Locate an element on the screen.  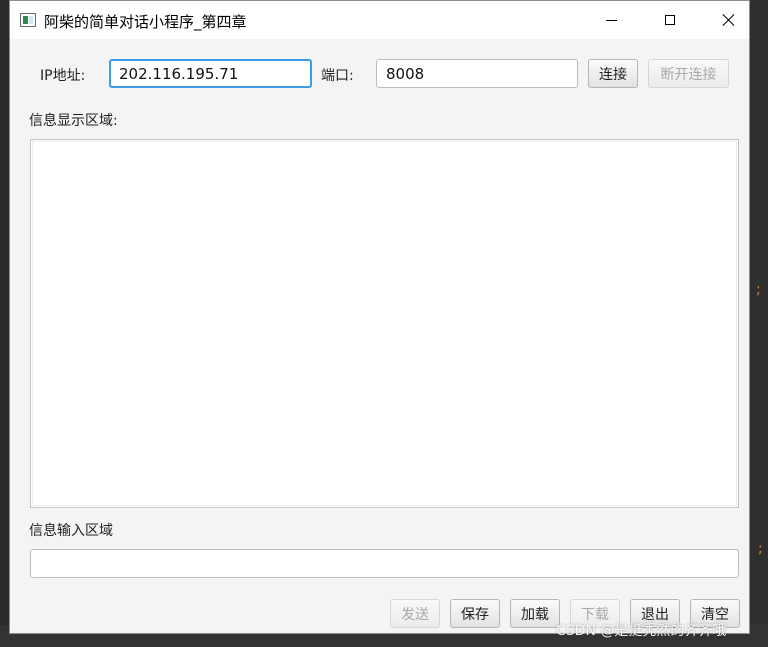
save-button: 保存 is located at coordinates (475, 613).